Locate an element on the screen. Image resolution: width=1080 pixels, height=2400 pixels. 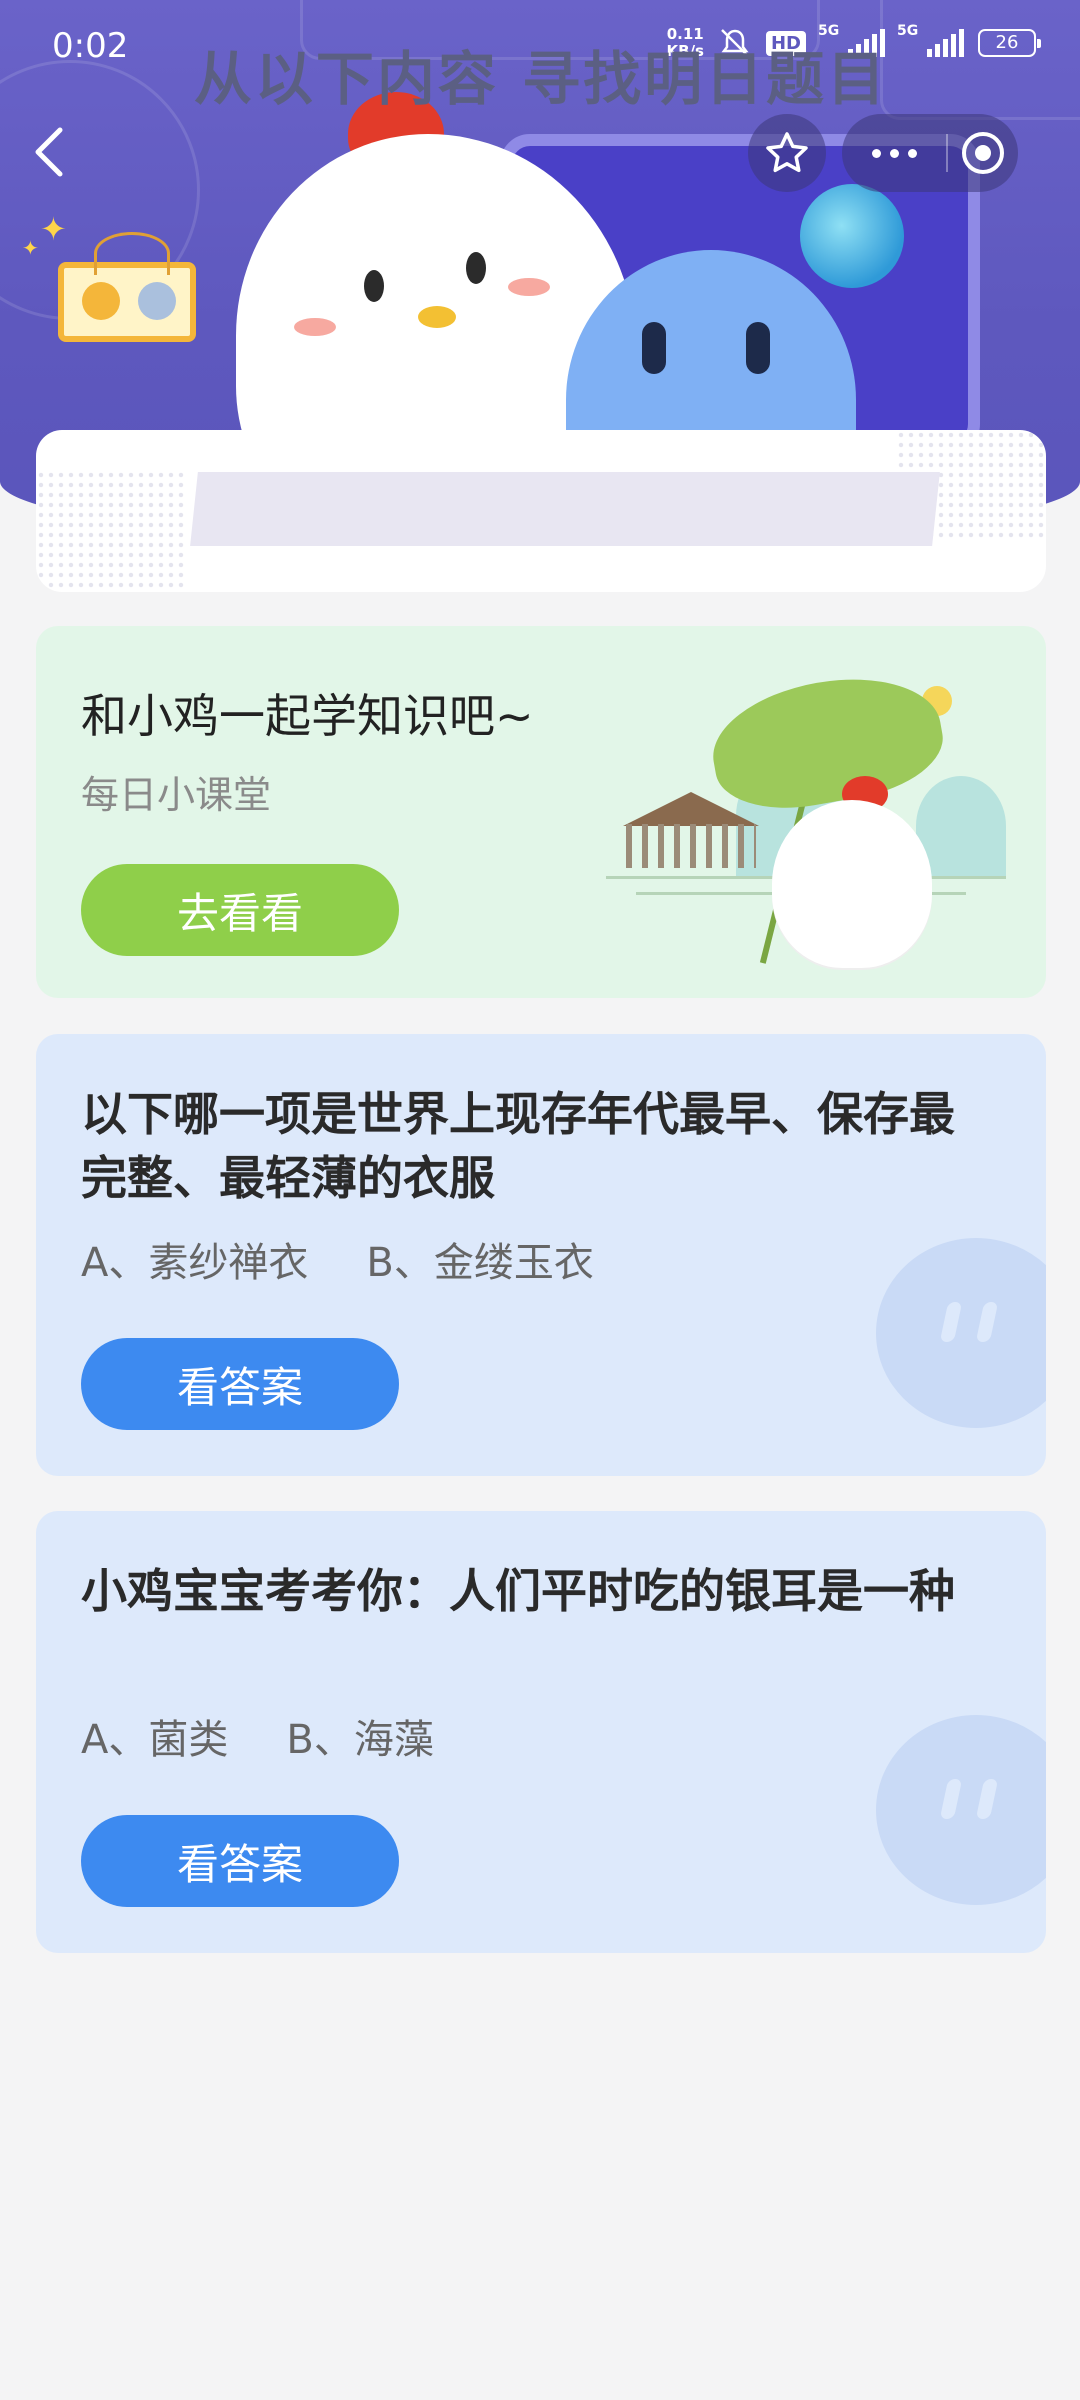
question-title: 以下哪一项是世界上现存年代最早、保存最完整、最轻薄的衣服 is located at coordinates (518, 1146).